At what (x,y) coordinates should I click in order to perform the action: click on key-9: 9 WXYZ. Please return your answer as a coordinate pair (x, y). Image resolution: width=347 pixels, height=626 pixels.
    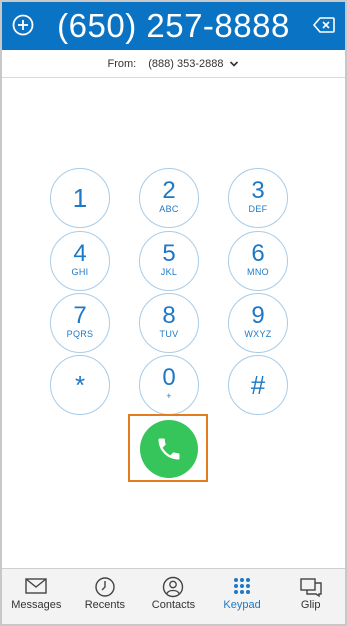
    Looking at the image, I should click on (258, 323).